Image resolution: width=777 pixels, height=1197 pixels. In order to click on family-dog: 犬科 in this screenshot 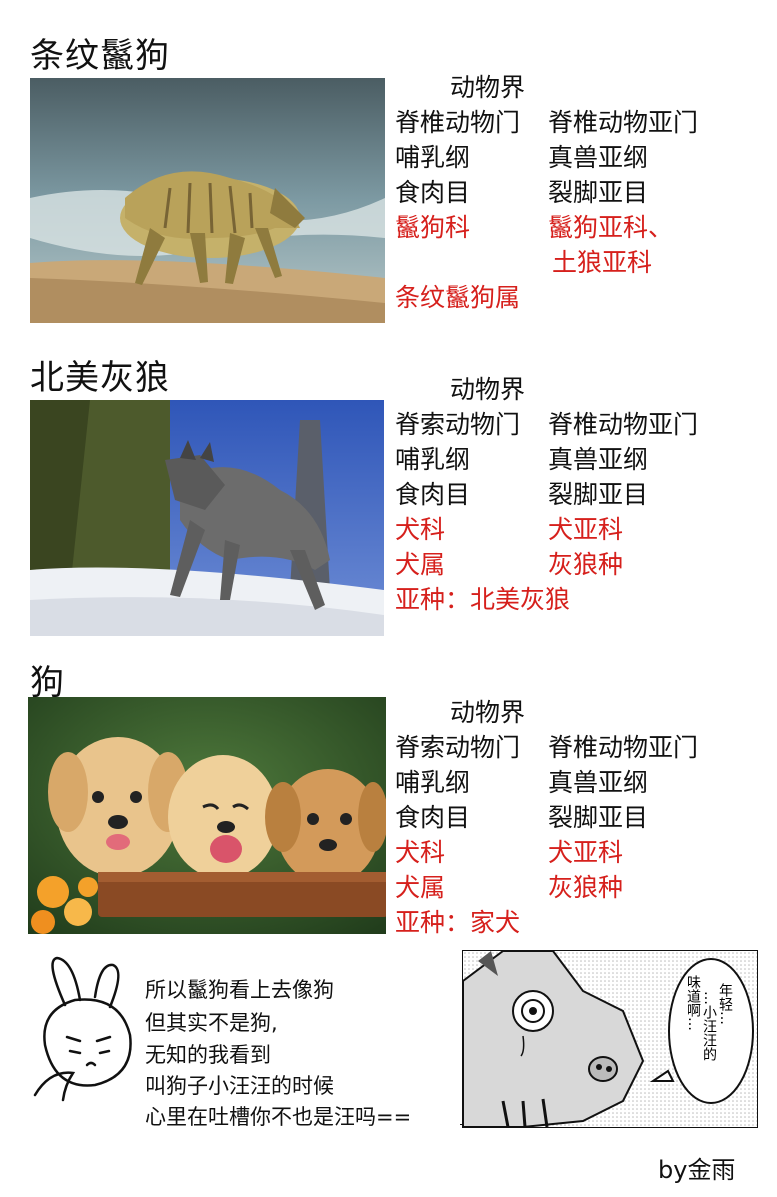, I will do `click(420, 852)`.